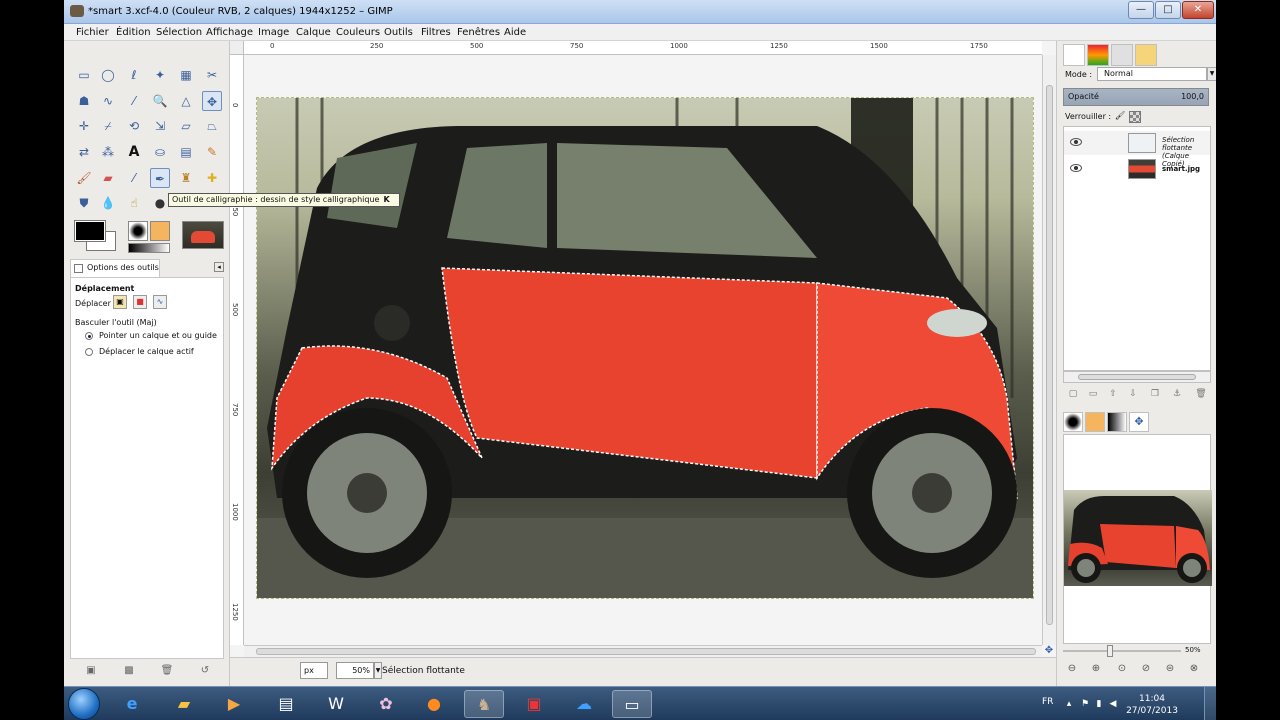  Describe the element at coordinates (386, 704) in the screenshot. I see `paint-icon: ✿` at that location.